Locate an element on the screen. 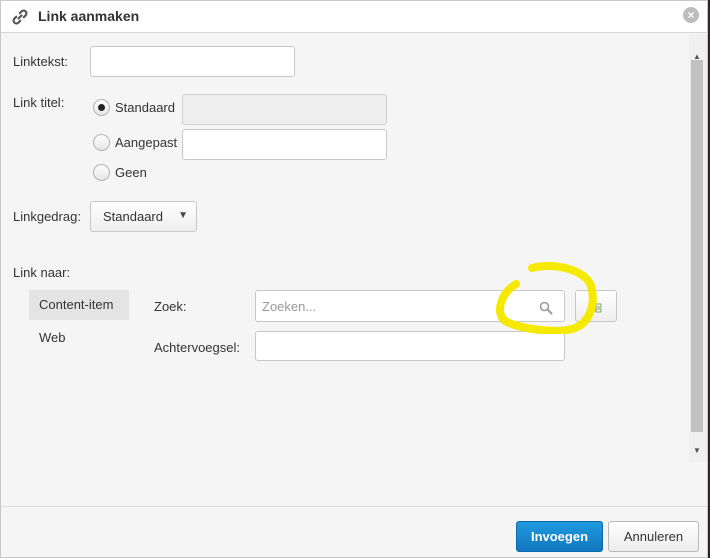 This screenshot has height=558, width=710. zoek-label: Zoek: is located at coordinates (170, 306).